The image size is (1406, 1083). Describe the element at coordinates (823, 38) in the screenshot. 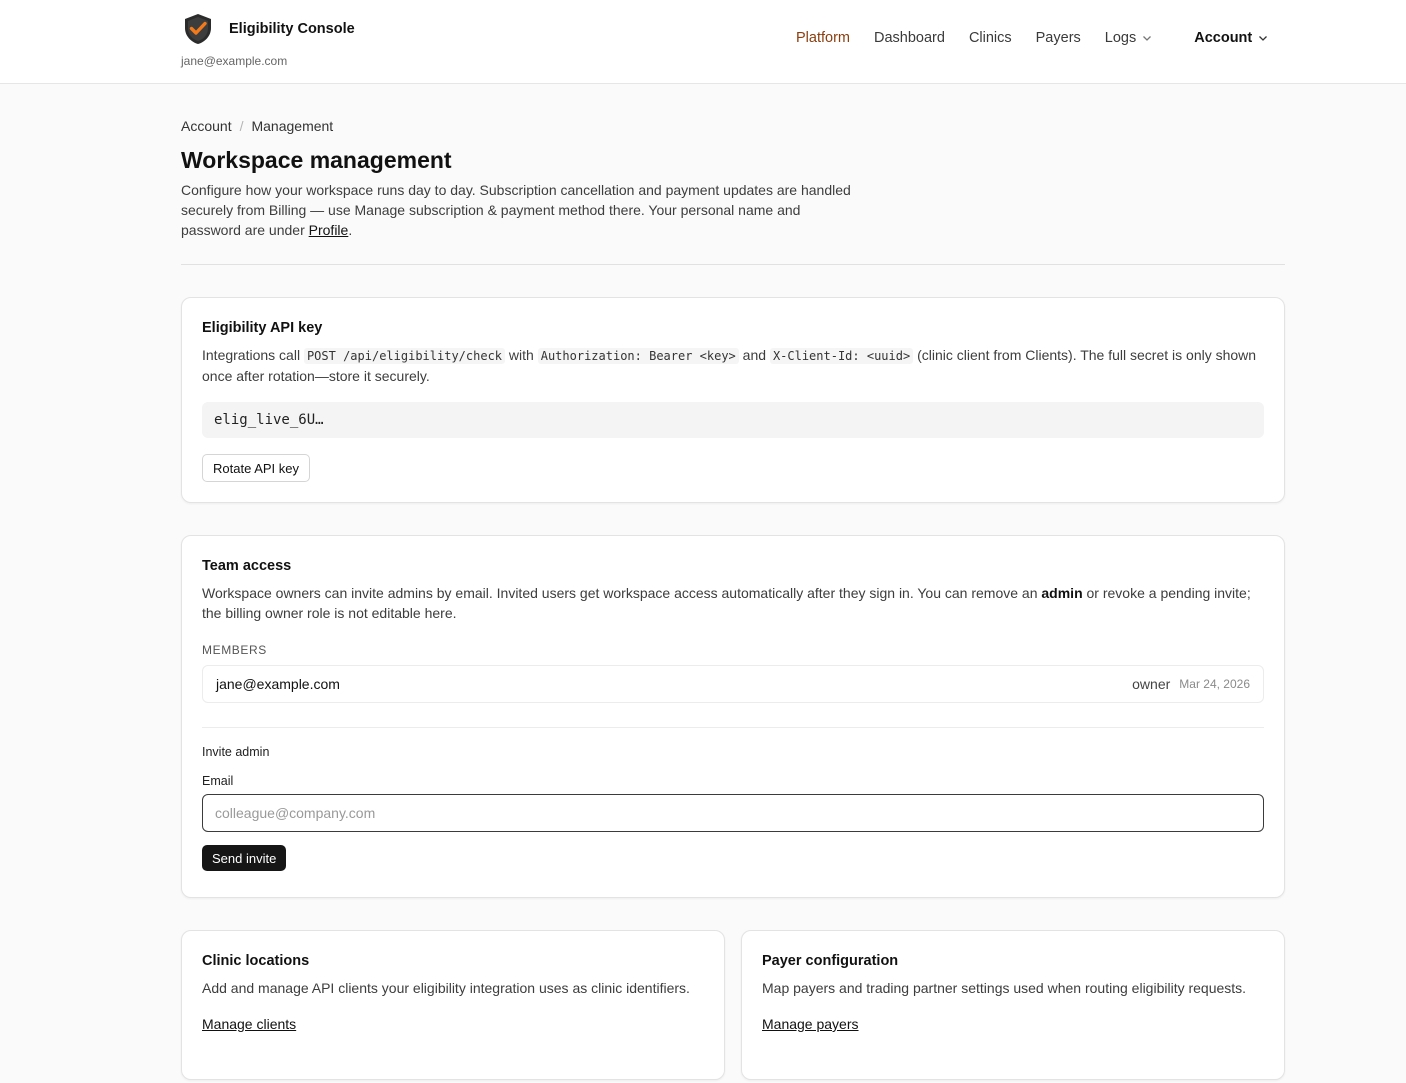

I see `nav-platform: Platform` at that location.